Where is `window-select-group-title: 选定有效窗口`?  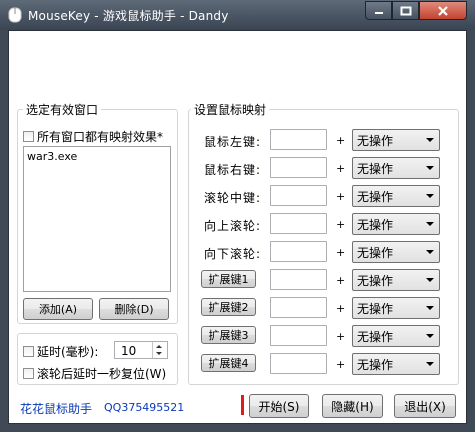
window-select-group-title: 选定有效窗口 is located at coordinates (62, 109).